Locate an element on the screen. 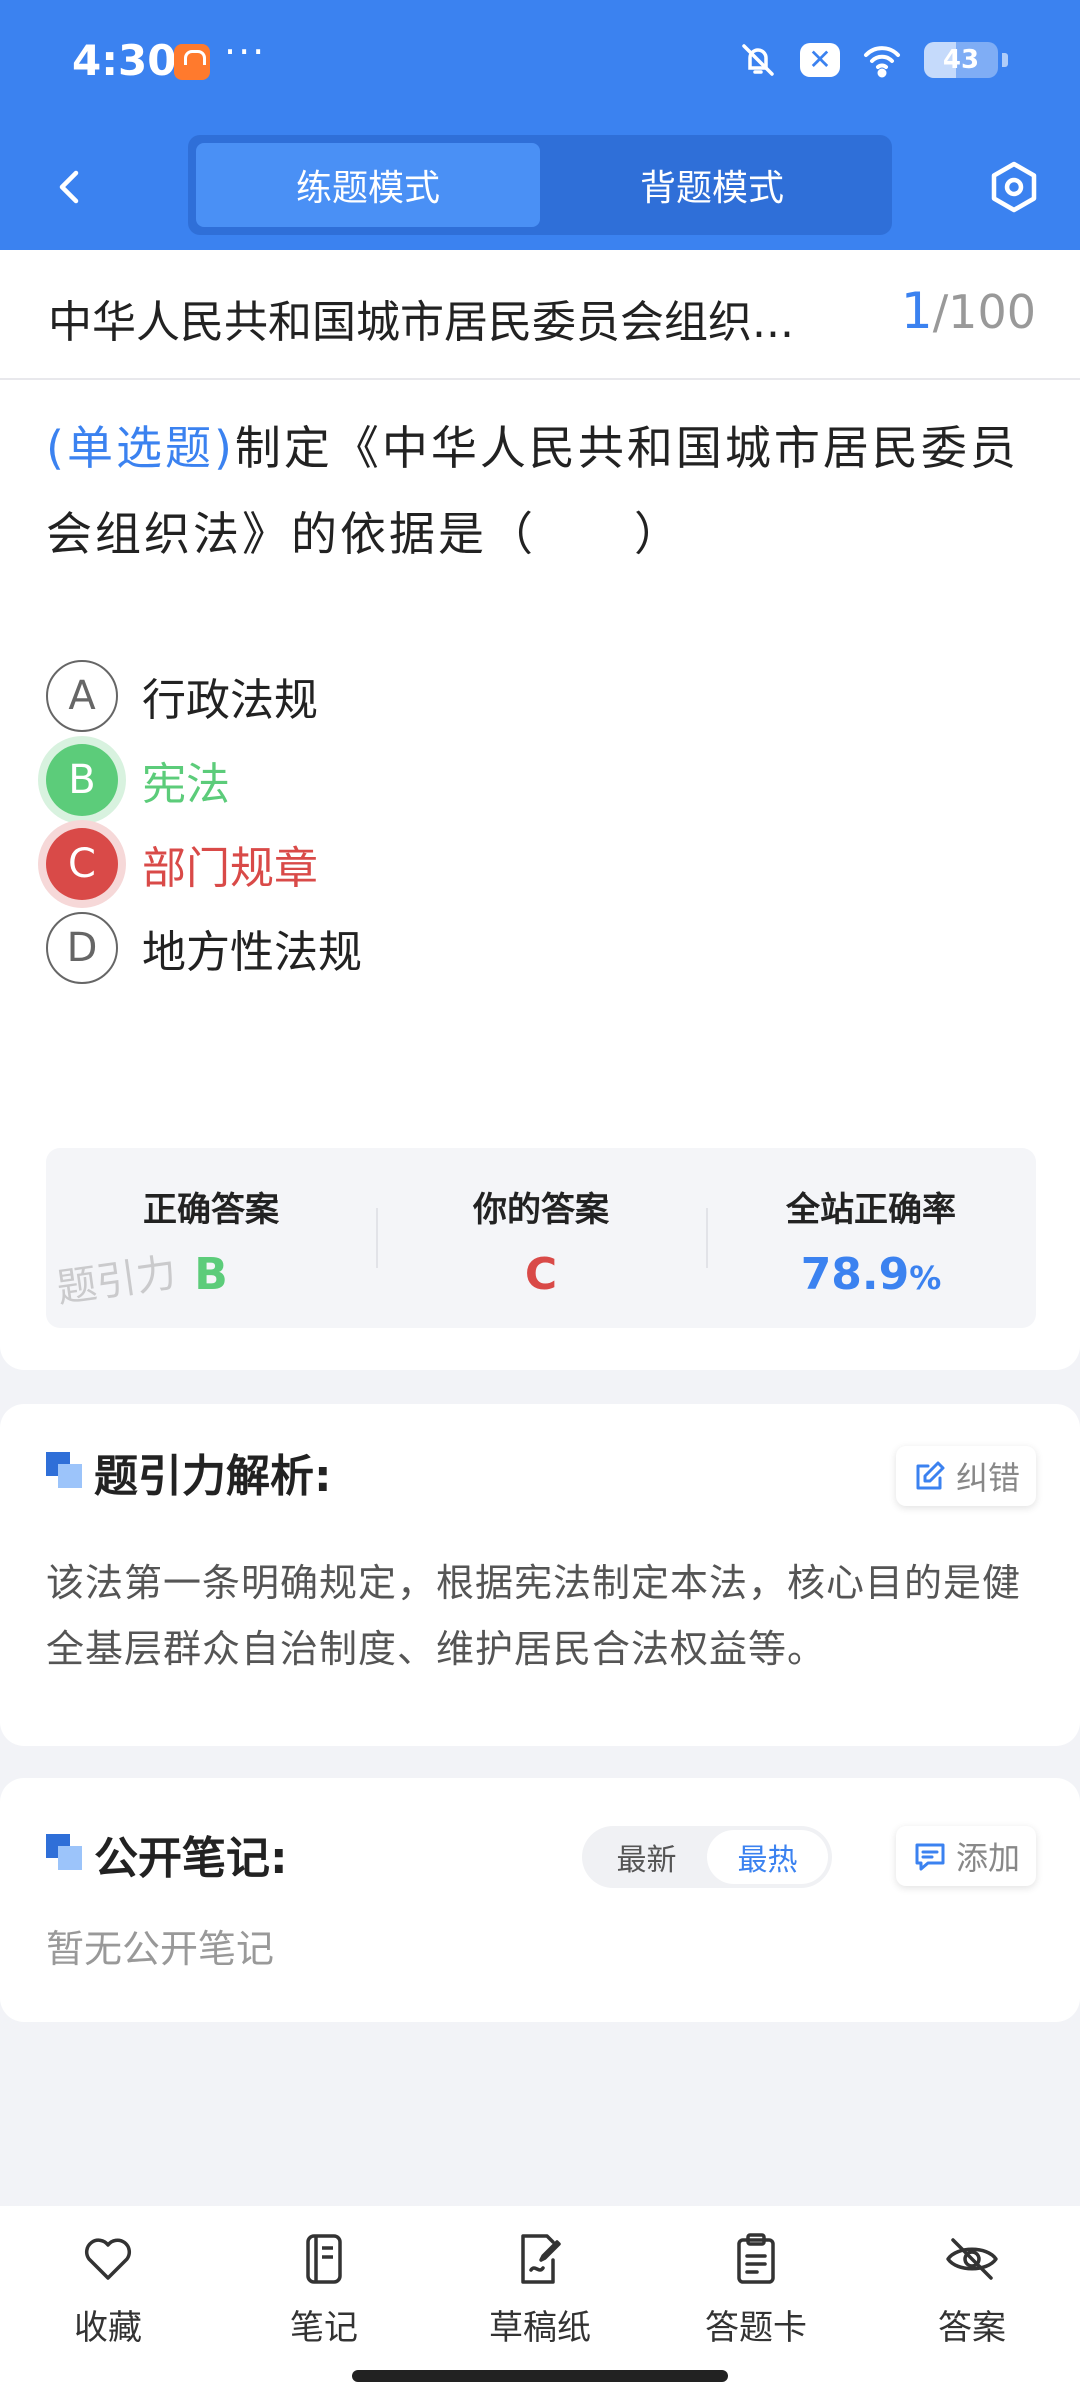  favorite-label: 收藏 is located at coordinates (108, 2328).